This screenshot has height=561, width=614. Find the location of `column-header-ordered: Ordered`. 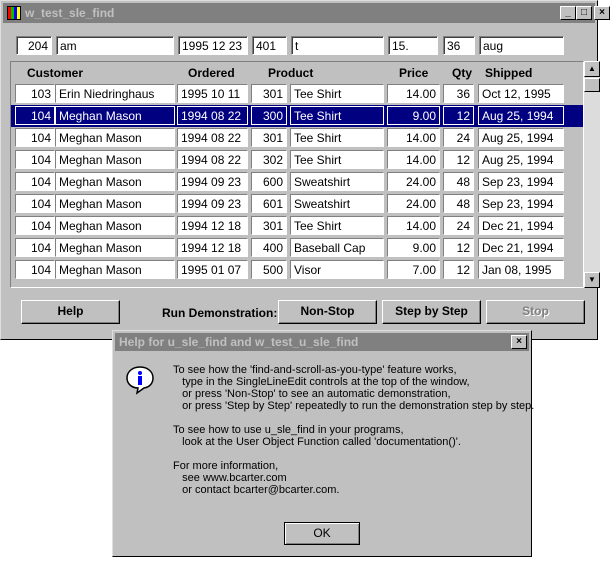

column-header-ordered: Ordered is located at coordinates (211, 73).